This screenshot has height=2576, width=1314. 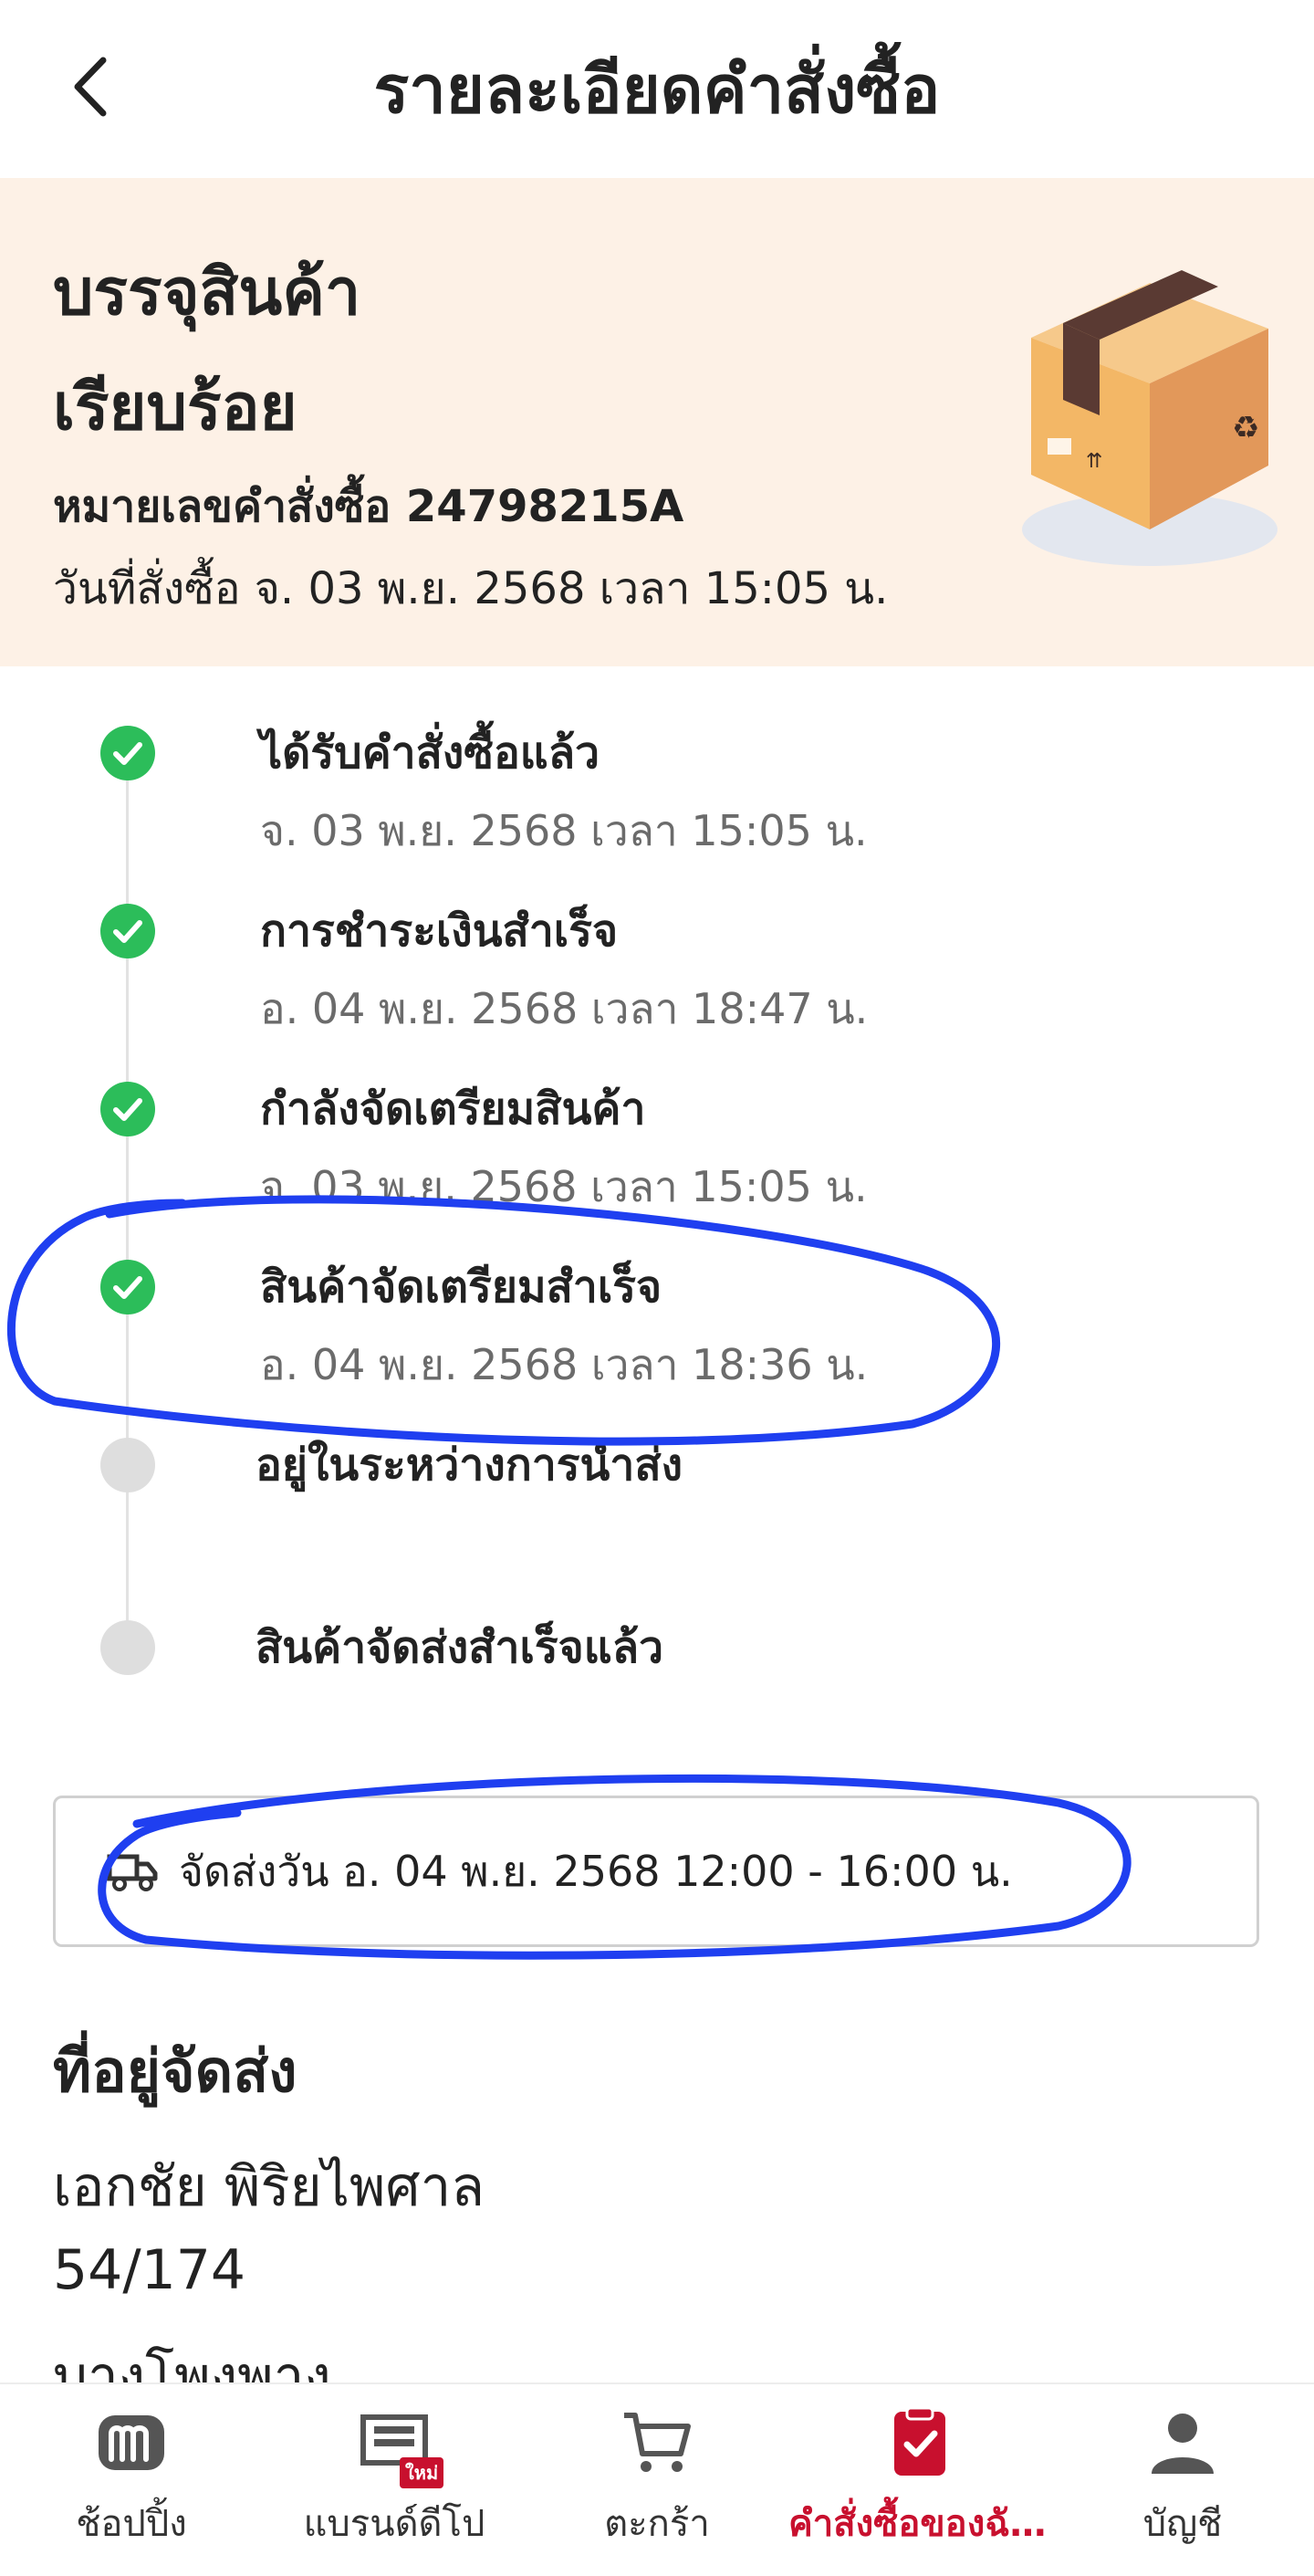 I want to click on chevron-left-icon, so click(x=90, y=87).